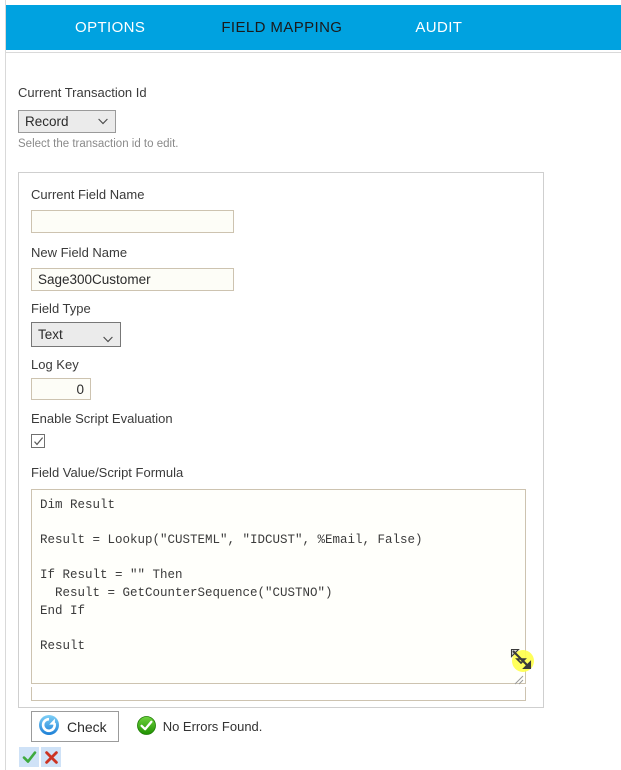  Describe the element at coordinates (146, 726) in the screenshot. I see `green-check-circle-icon` at that location.